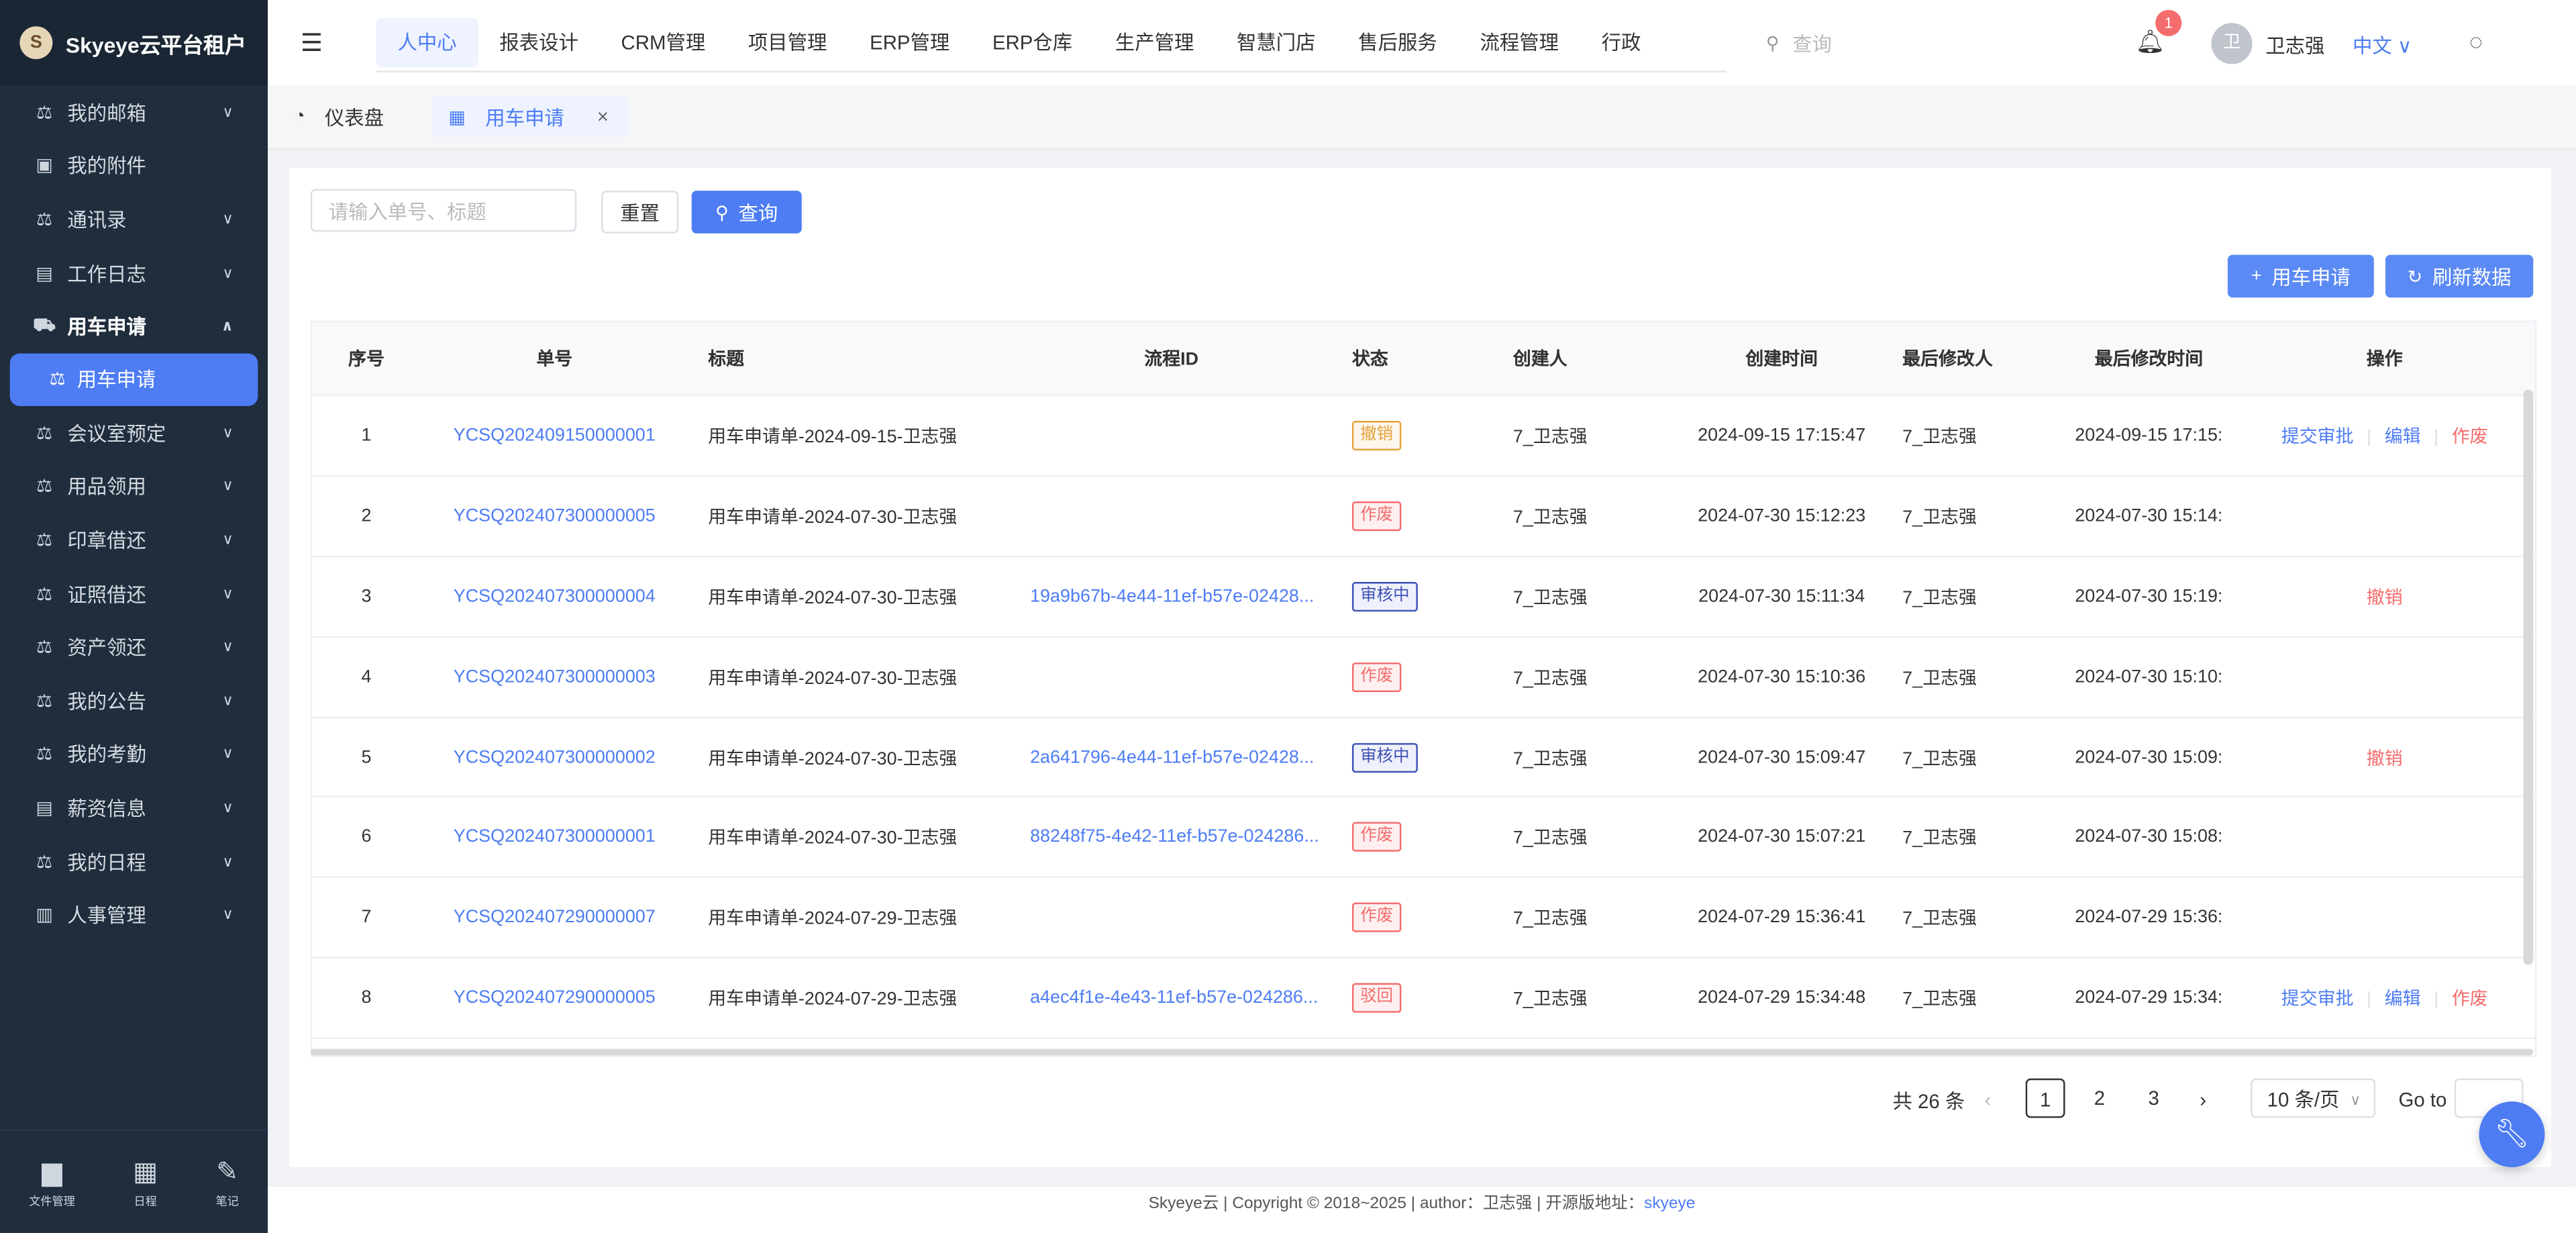 This screenshot has height=1233, width=2576. What do you see at coordinates (443, 210) in the screenshot?
I see `search-input: 请输入单号、标题` at bounding box center [443, 210].